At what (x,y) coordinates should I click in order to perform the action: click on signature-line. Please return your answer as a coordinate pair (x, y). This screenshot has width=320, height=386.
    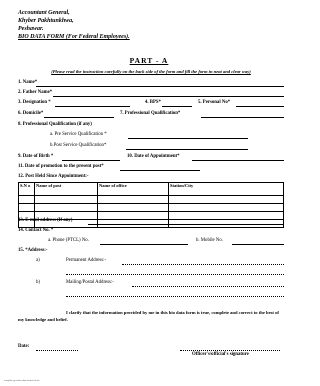
    Looking at the image, I should click on (230, 350).